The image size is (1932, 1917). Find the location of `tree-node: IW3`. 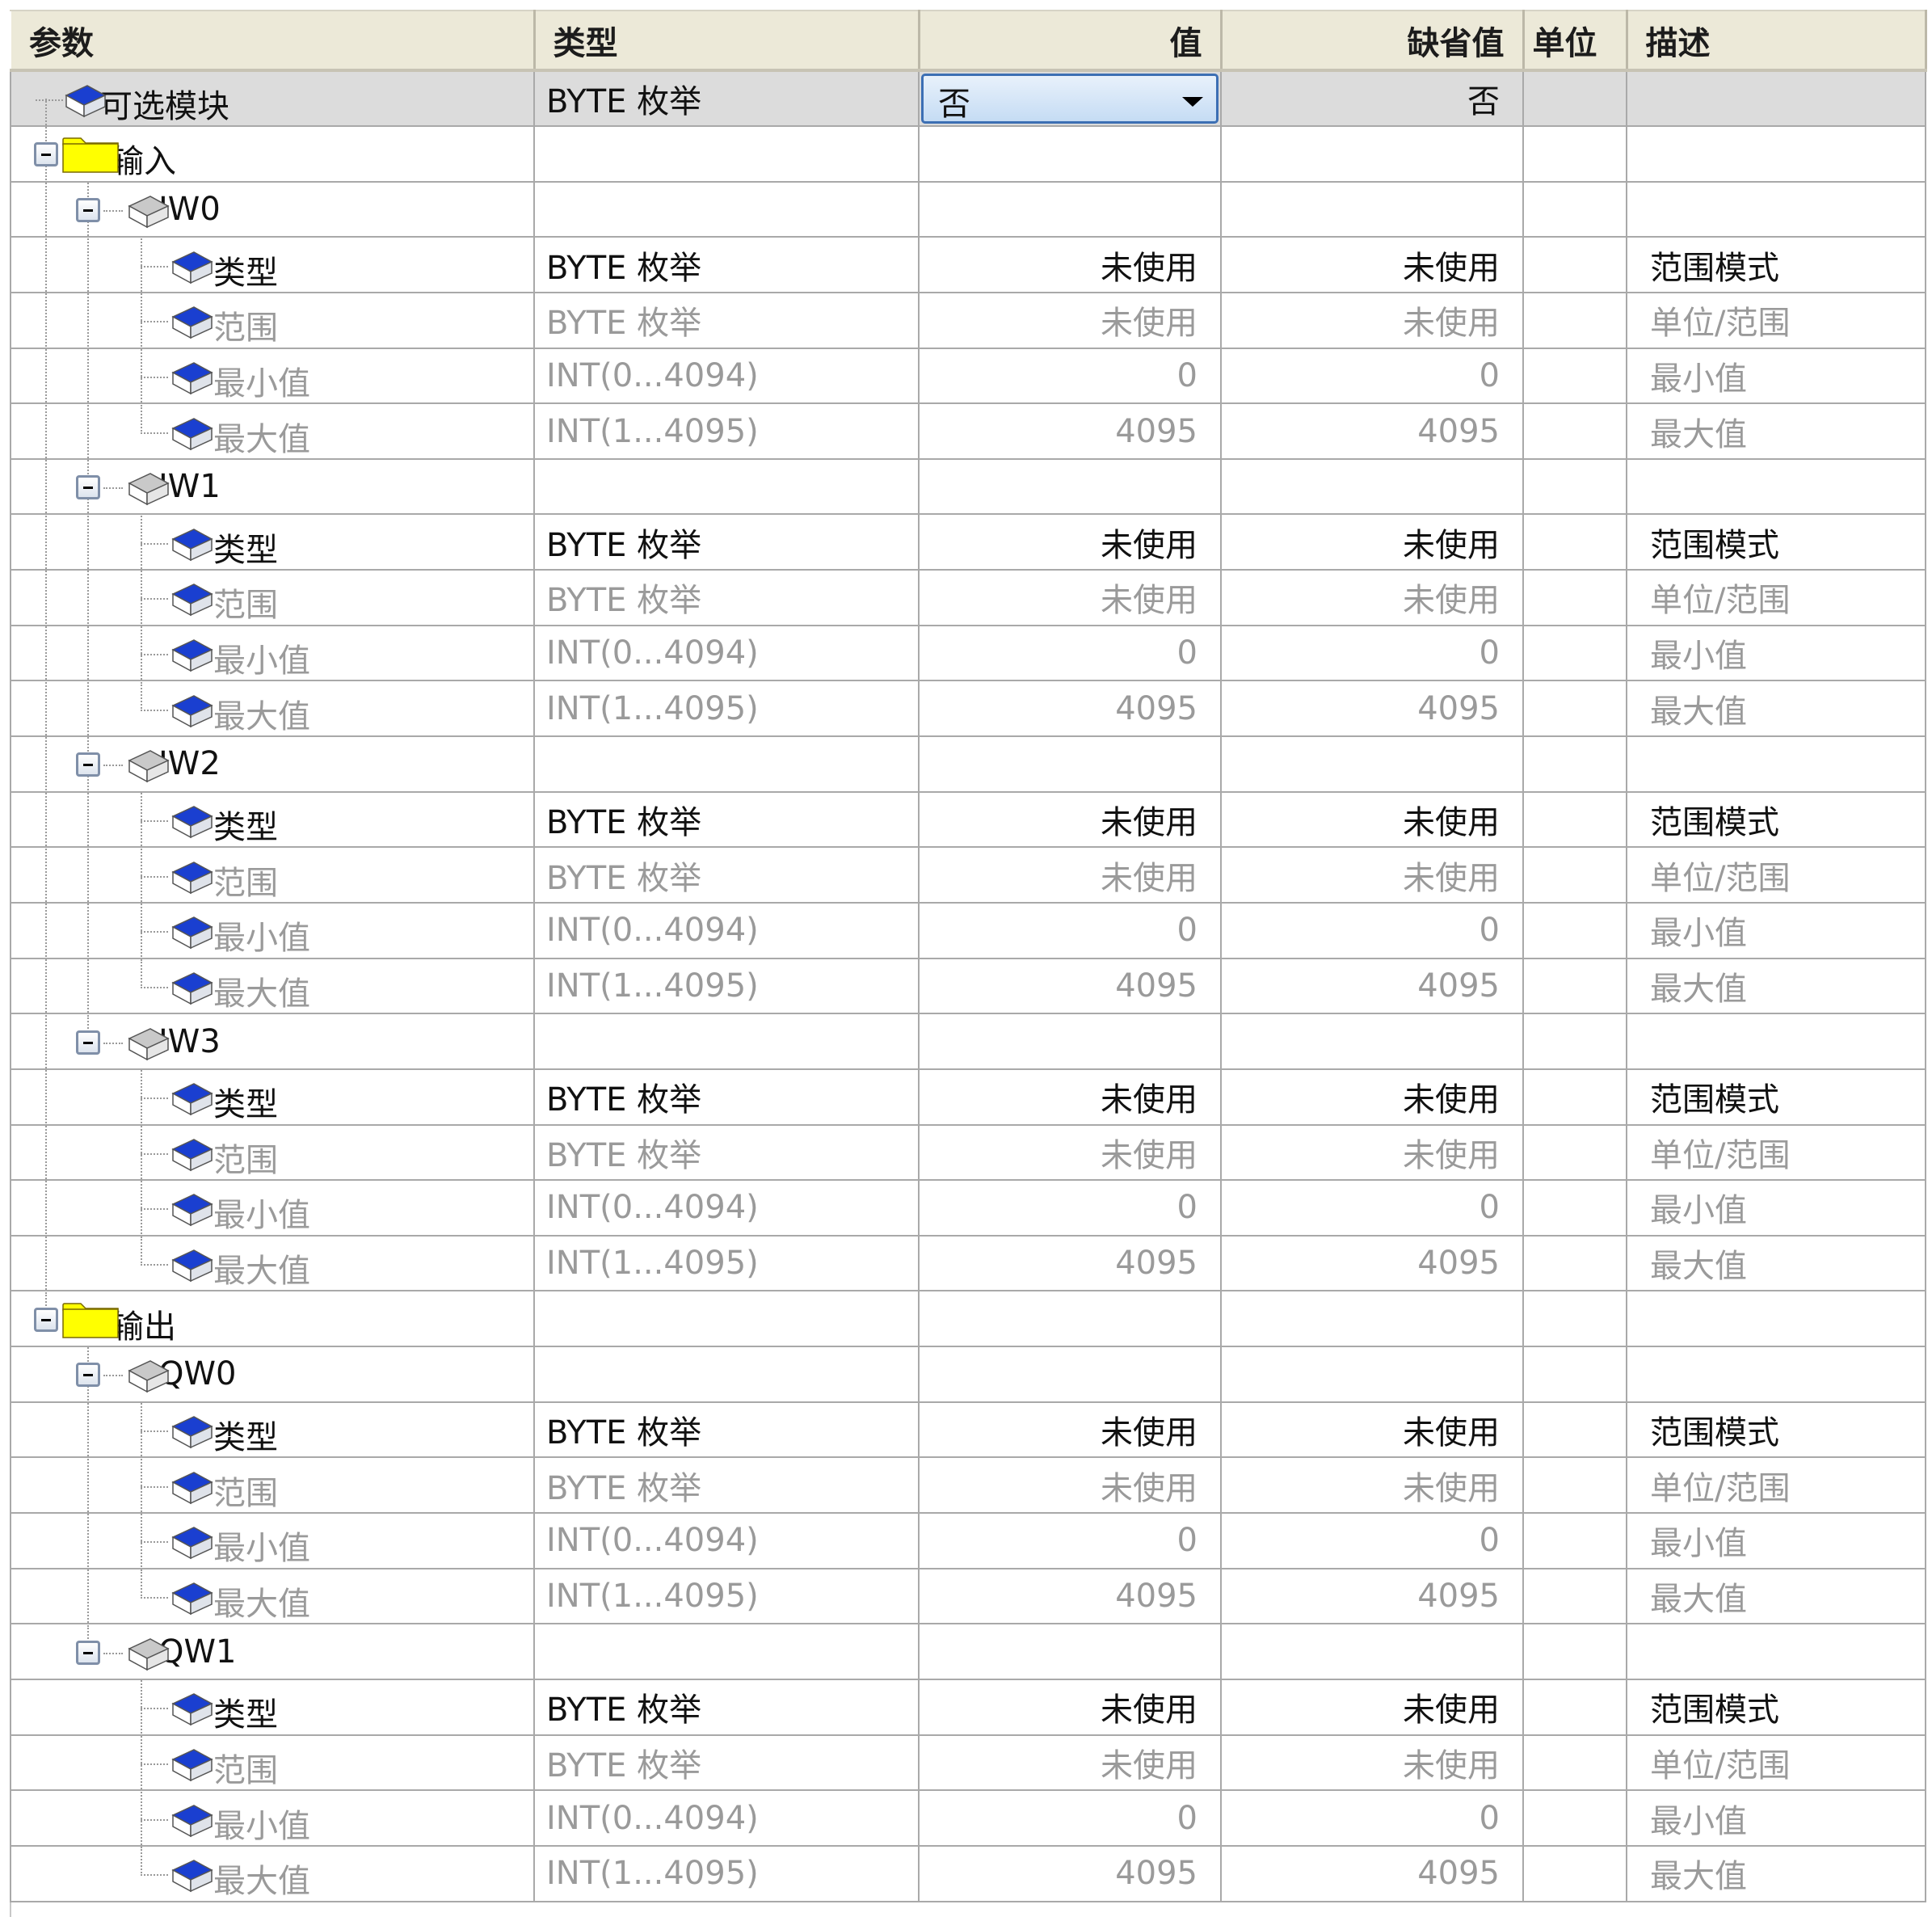

tree-node: IW3 is located at coordinates (272, 1041).